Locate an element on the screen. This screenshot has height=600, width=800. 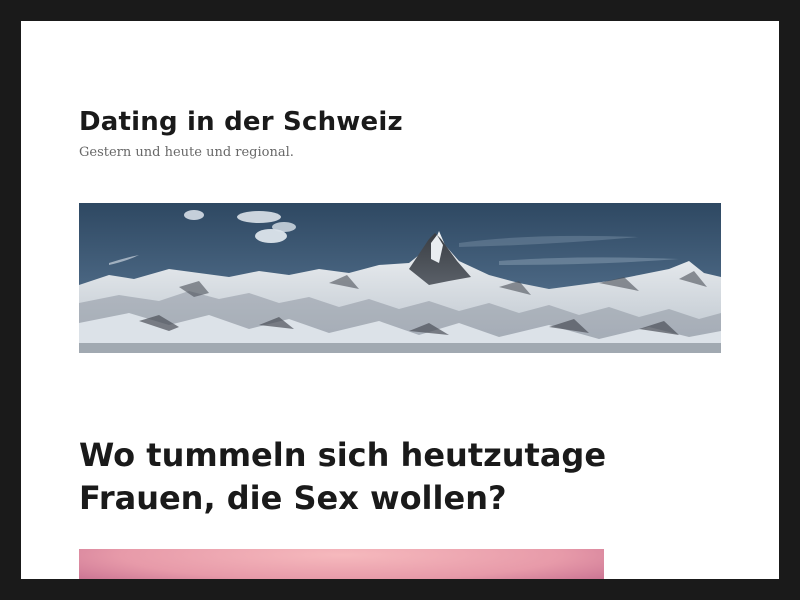
post-thumbnail-image is located at coordinates (341, 564).